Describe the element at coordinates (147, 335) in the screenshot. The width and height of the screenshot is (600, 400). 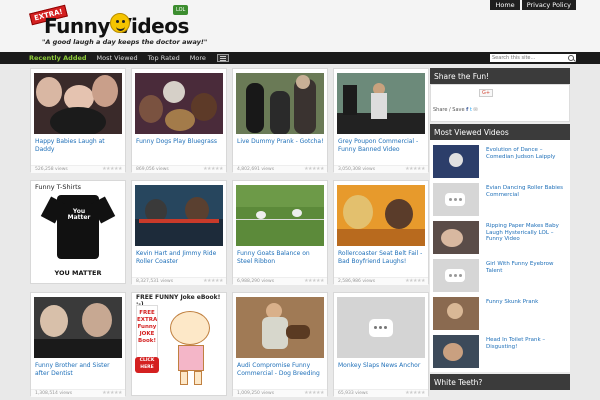
I see `joke-book-cover: FREE EXTRA Funny JOKE Book!` at that location.